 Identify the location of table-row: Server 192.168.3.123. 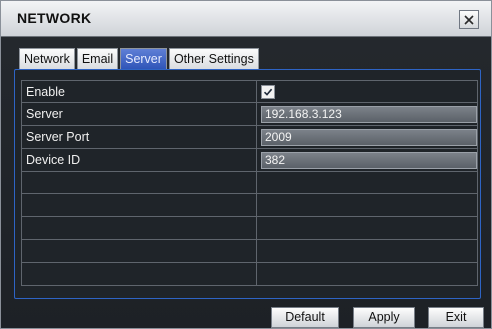
(249, 114).